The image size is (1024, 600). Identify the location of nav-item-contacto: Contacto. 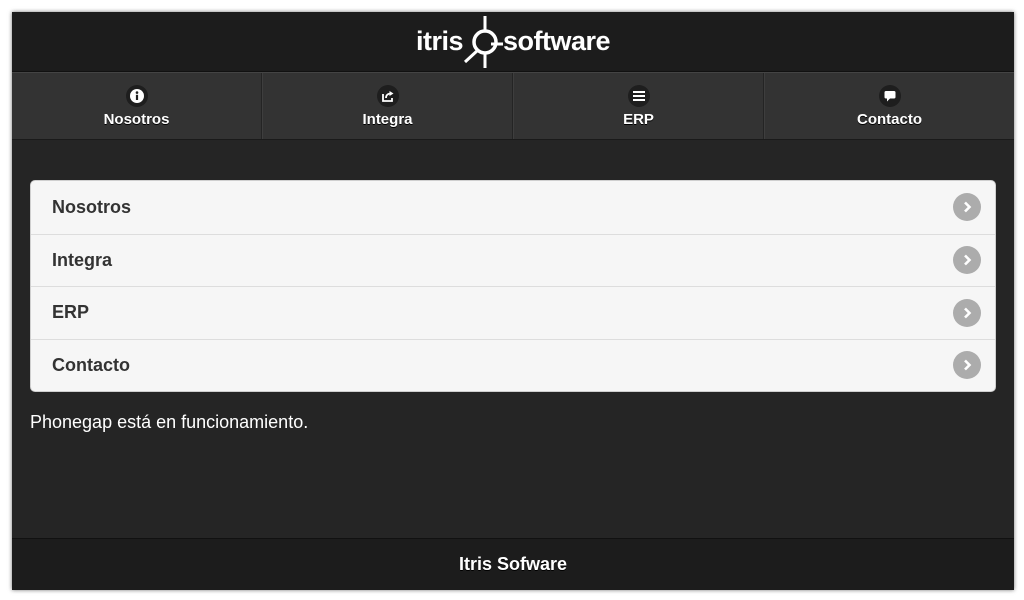
(889, 106).